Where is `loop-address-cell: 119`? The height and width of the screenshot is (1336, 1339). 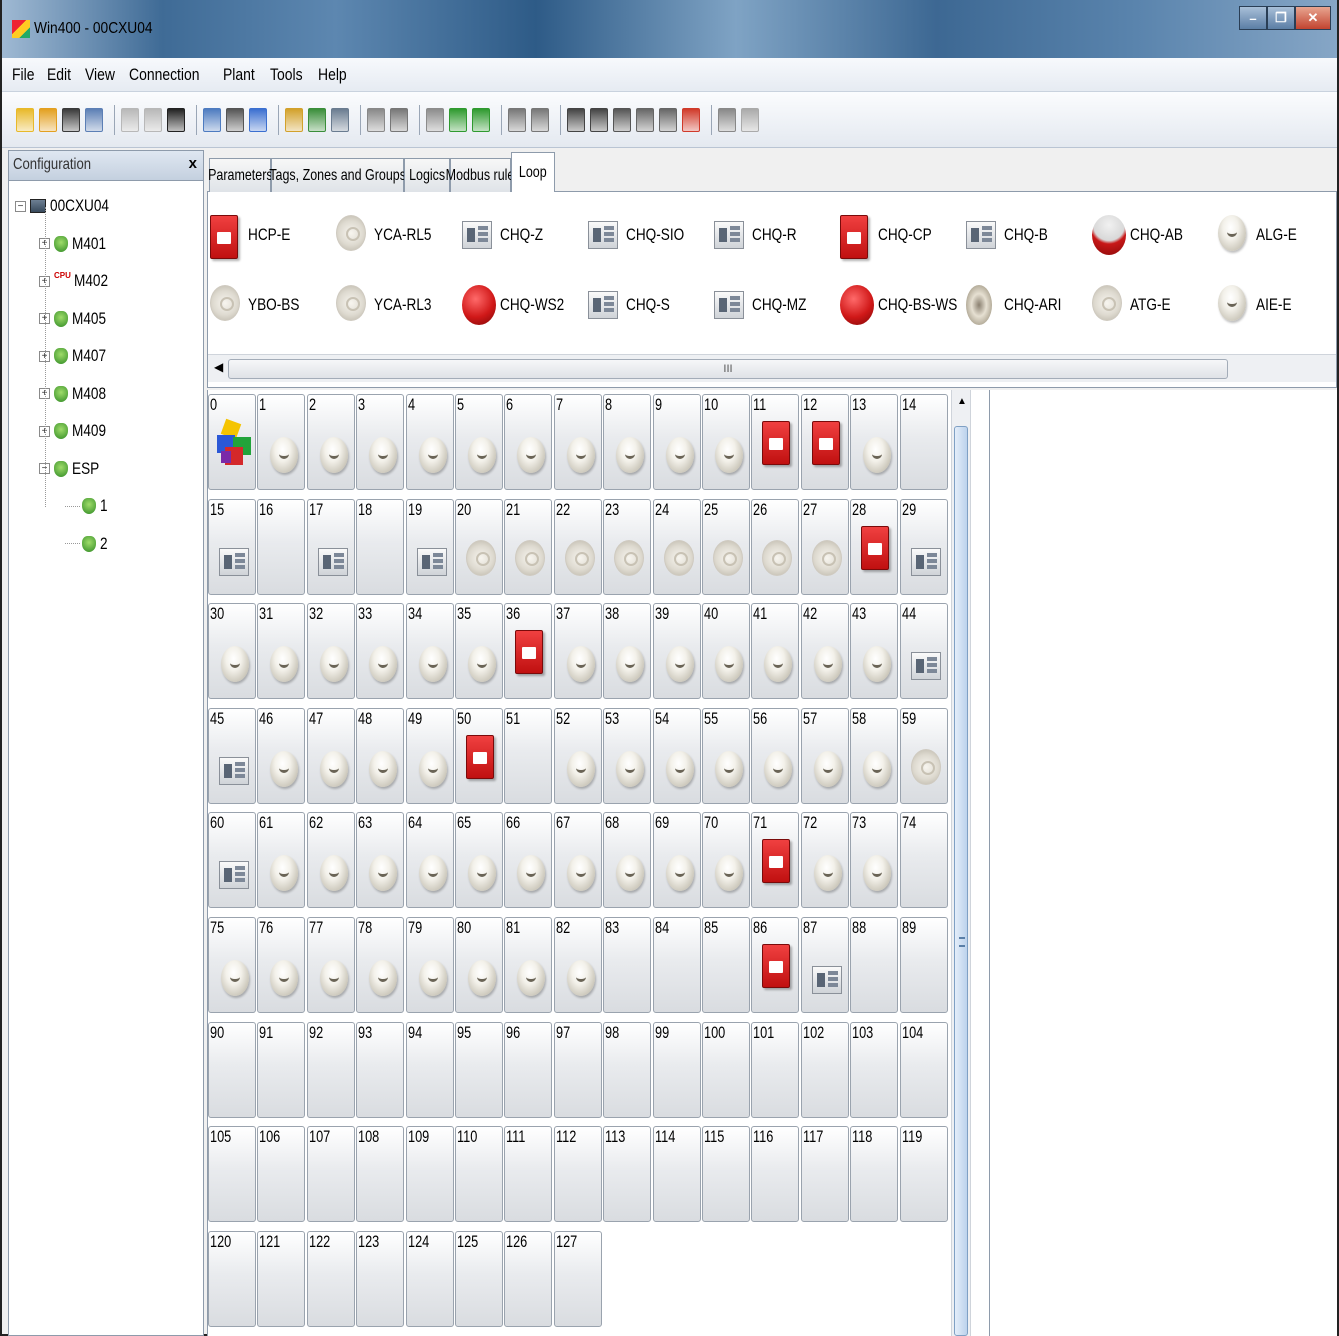 loop-address-cell: 119 is located at coordinates (923, 1174).